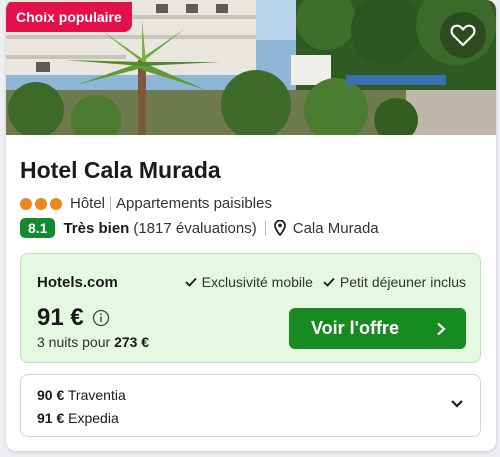 Image resolution: width=500 pixels, height=457 pixels. I want to click on perk-label: Petit déjeuner inclus, so click(402, 282).